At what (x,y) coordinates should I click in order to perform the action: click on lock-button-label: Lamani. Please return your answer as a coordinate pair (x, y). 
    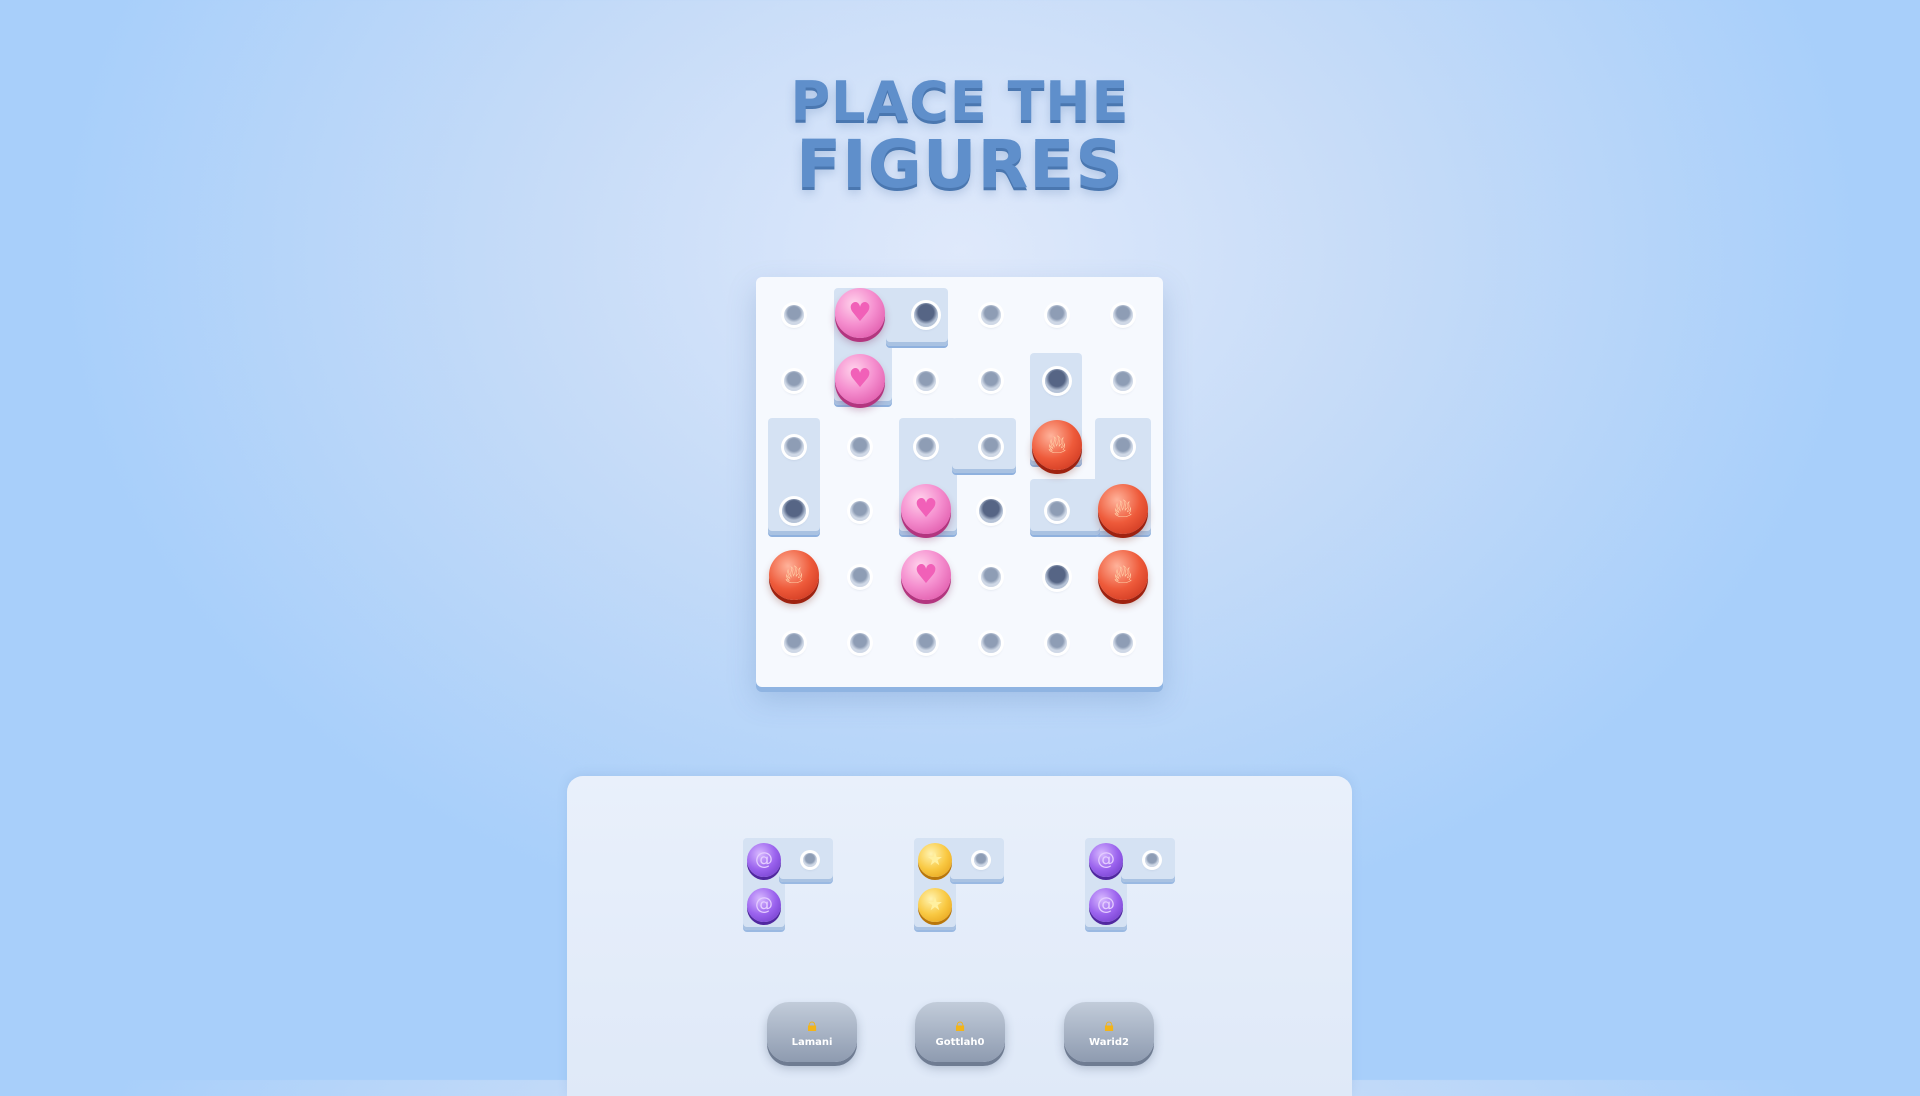
    Looking at the image, I should click on (812, 1042).